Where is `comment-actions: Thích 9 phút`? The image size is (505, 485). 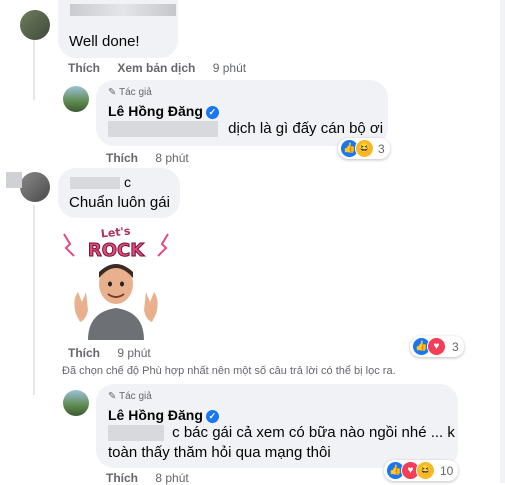 comment-actions: Thích 9 phút is located at coordinates (109, 353).